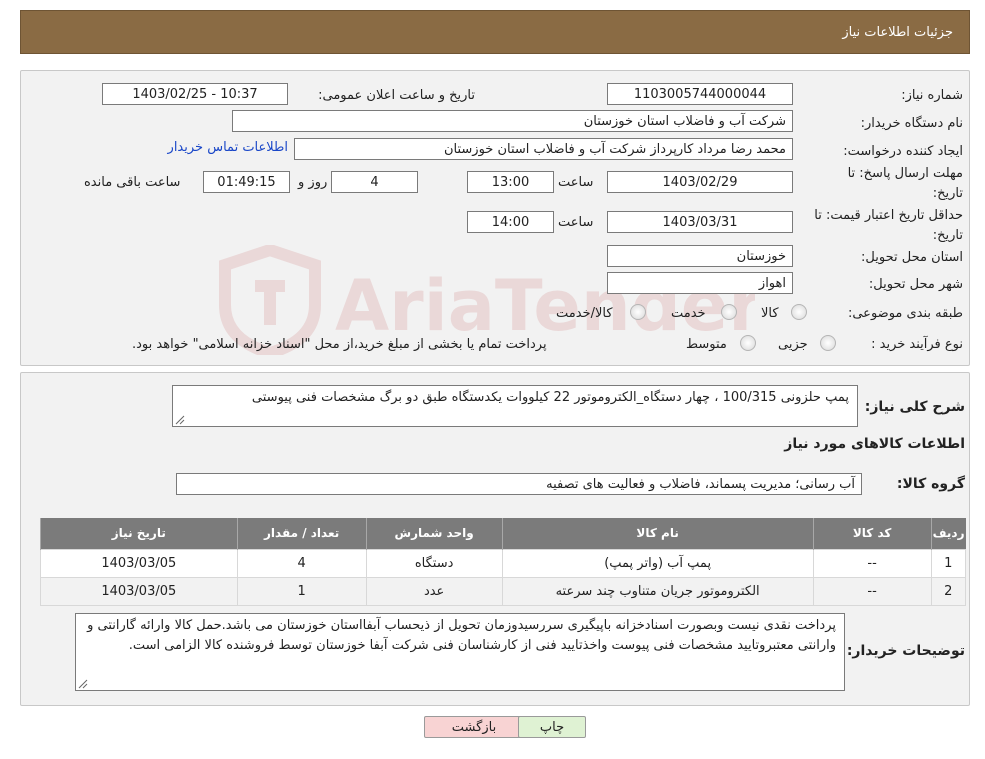 The image size is (985, 759). I want to click on need-number-field: 1103005744000044, so click(700, 94).